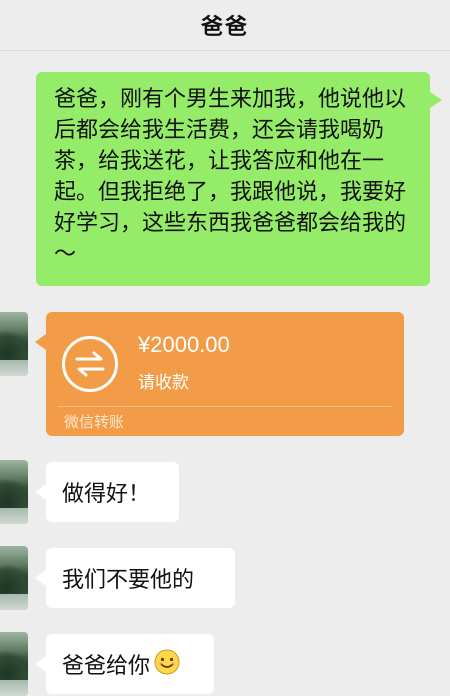 This screenshot has height=696, width=450. Describe the element at coordinates (167, 664) in the screenshot. I see `smiley-icon` at that location.